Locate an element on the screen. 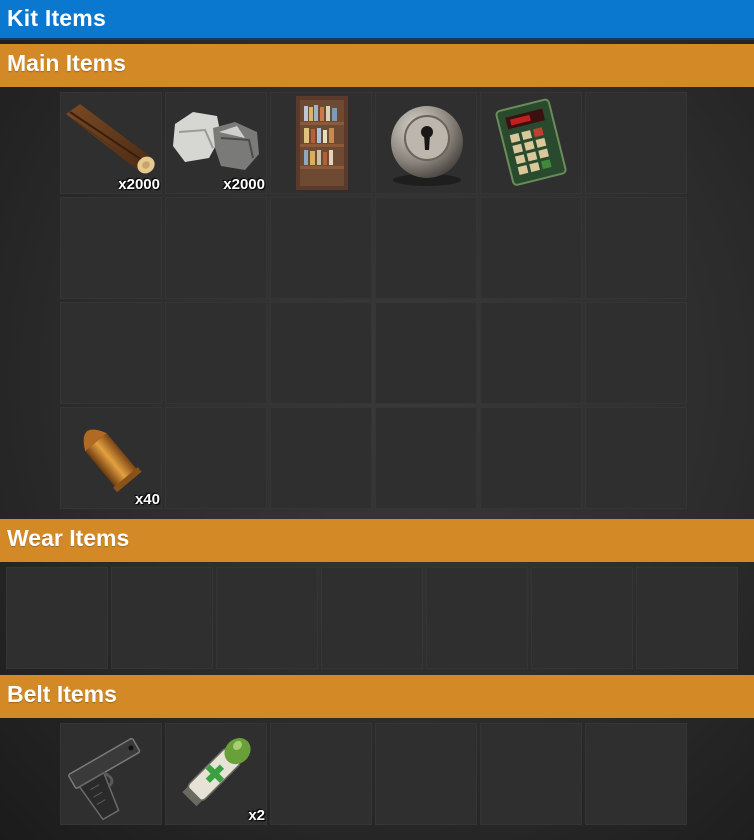 The width and height of the screenshot is (754, 840). belt-items-label: Belt Items is located at coordinates (62, 694).